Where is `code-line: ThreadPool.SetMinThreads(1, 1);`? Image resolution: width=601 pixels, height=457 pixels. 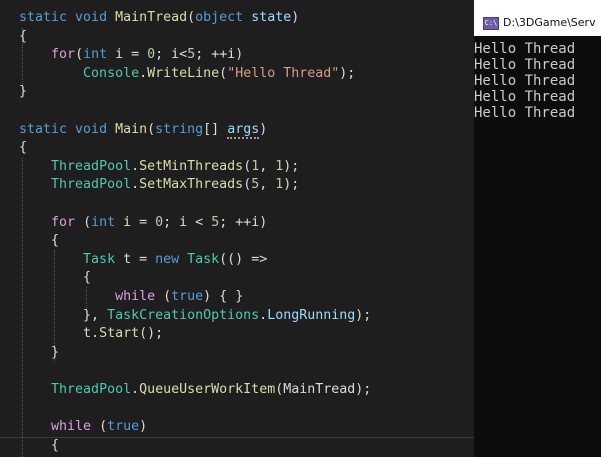
code-line: ThreadPool.SetMinThreads(1, 1); is located at coordinates (159, 166).